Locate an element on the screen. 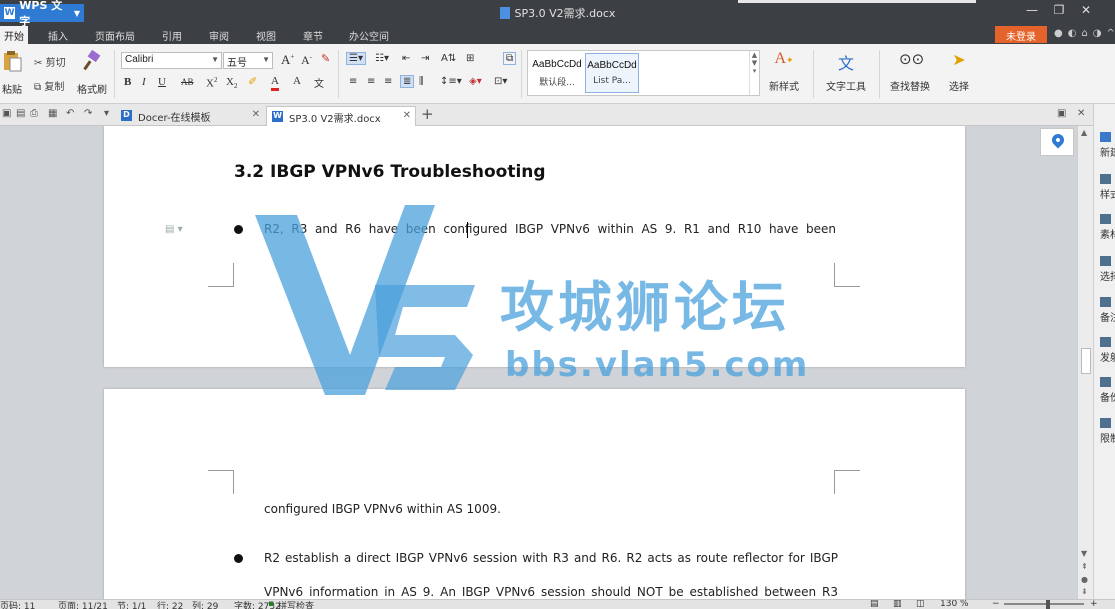  menu-review: 审阅 is located at coordinates (219, 35).